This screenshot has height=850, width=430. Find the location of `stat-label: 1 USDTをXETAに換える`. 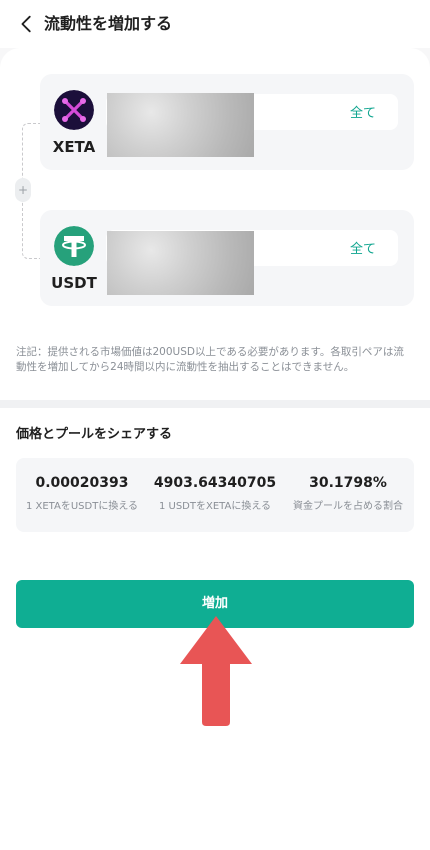

stat-label: 1 USDTをXETAに換える is located at coordinates (215, 506).